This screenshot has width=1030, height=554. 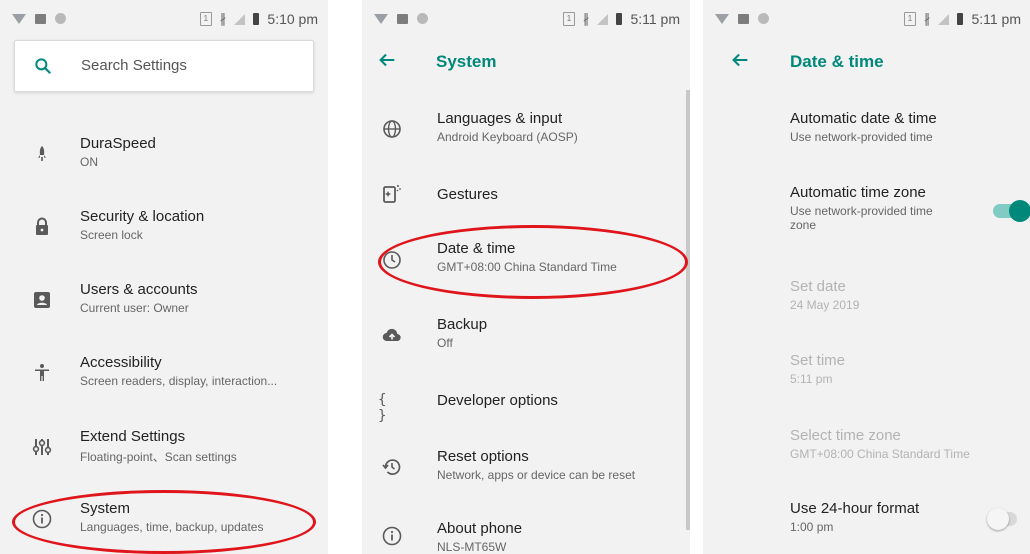 What do you see at coordinates (466, 61) in the screenshot?
I see `page-title: System` at bounding box center [466, 61].